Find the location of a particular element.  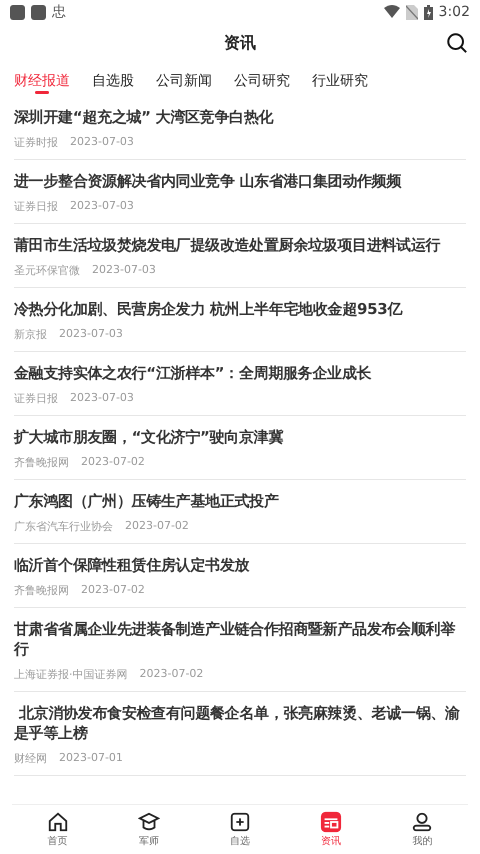

notification-glyph: 忠 is located at coordinates (59, 12).